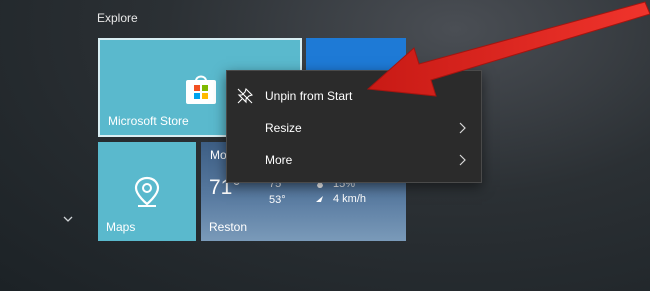 This screenshot has width=650, height=291. I want to click on weather-low-temp: 53°, so click(277, 200).